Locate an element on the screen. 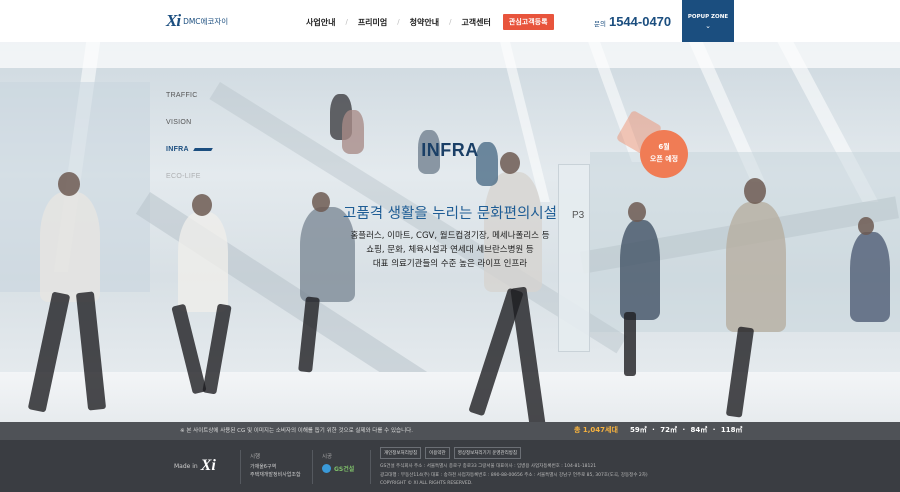 Image resolution: width=900 pixels, height=492 pixels. phone-label: 문의 is located at coordinates (600, 24).